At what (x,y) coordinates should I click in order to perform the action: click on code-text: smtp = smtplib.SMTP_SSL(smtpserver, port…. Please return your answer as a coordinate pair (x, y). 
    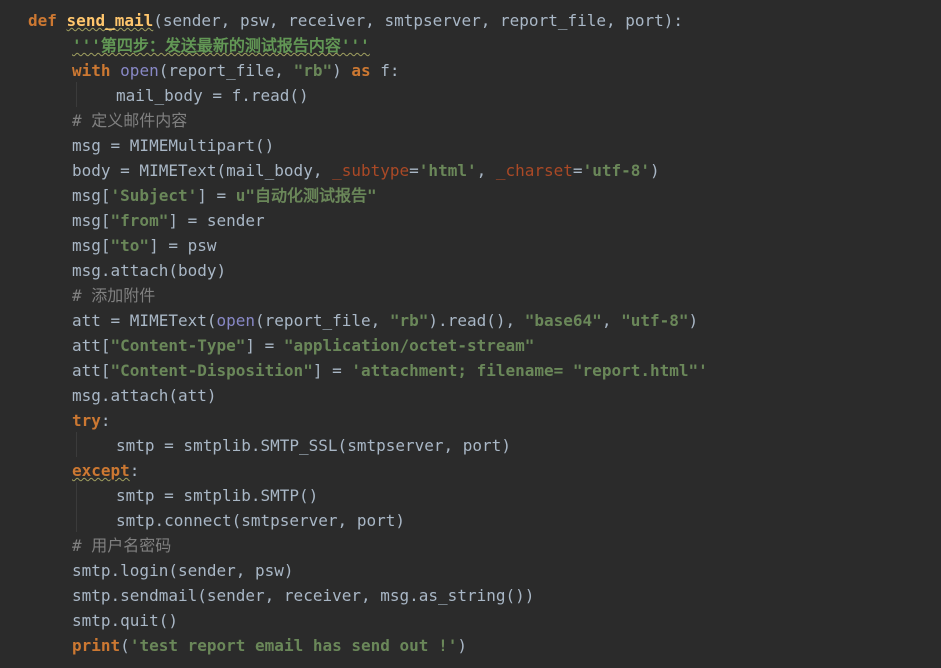
    Looking at the image, I should click on (313, 445).